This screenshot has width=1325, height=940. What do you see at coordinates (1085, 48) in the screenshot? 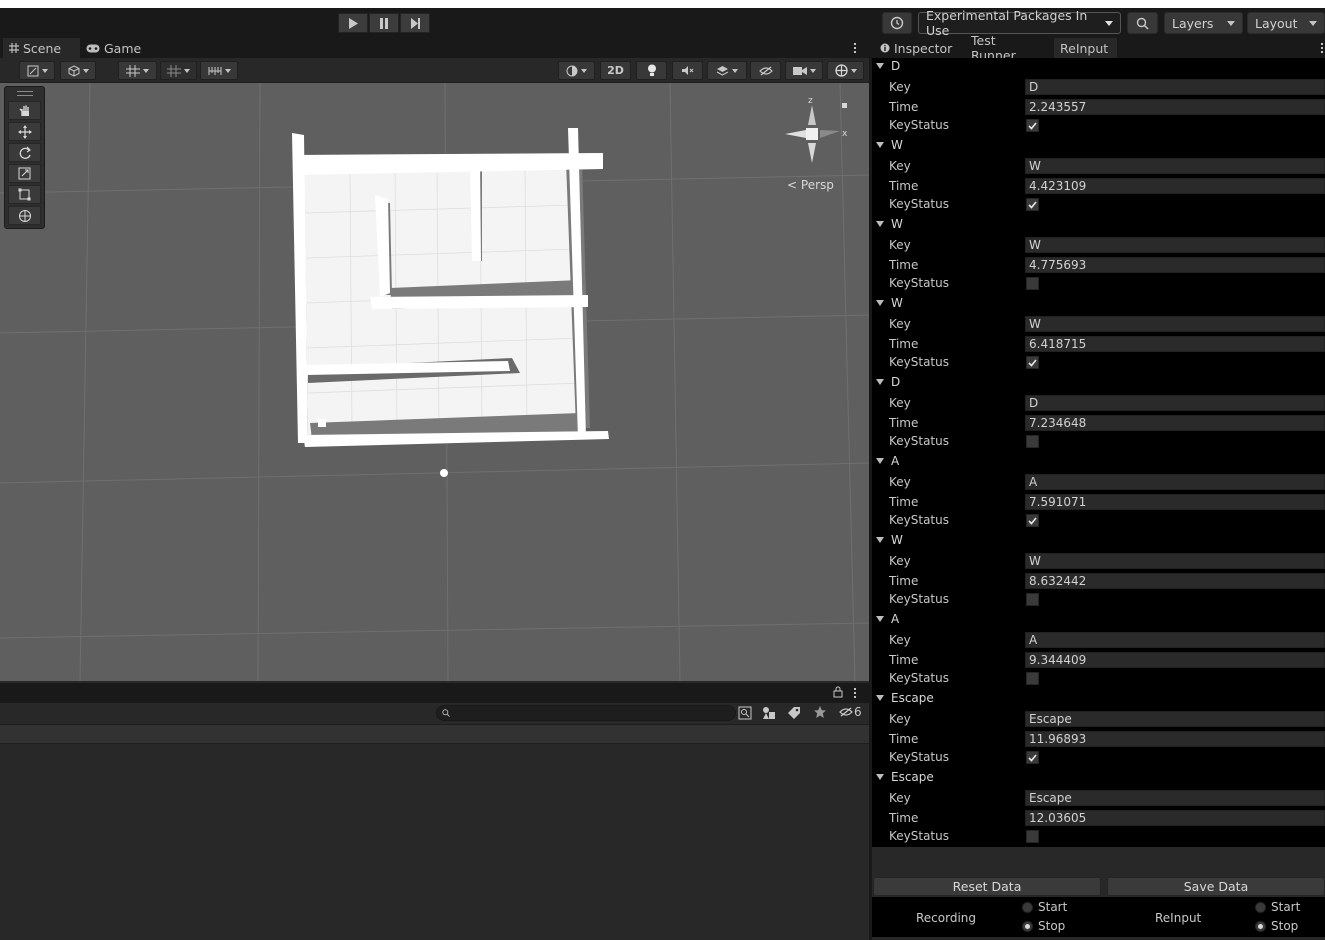
I see `tab-reinput: ReInput` at bounding box center [1085, 48].